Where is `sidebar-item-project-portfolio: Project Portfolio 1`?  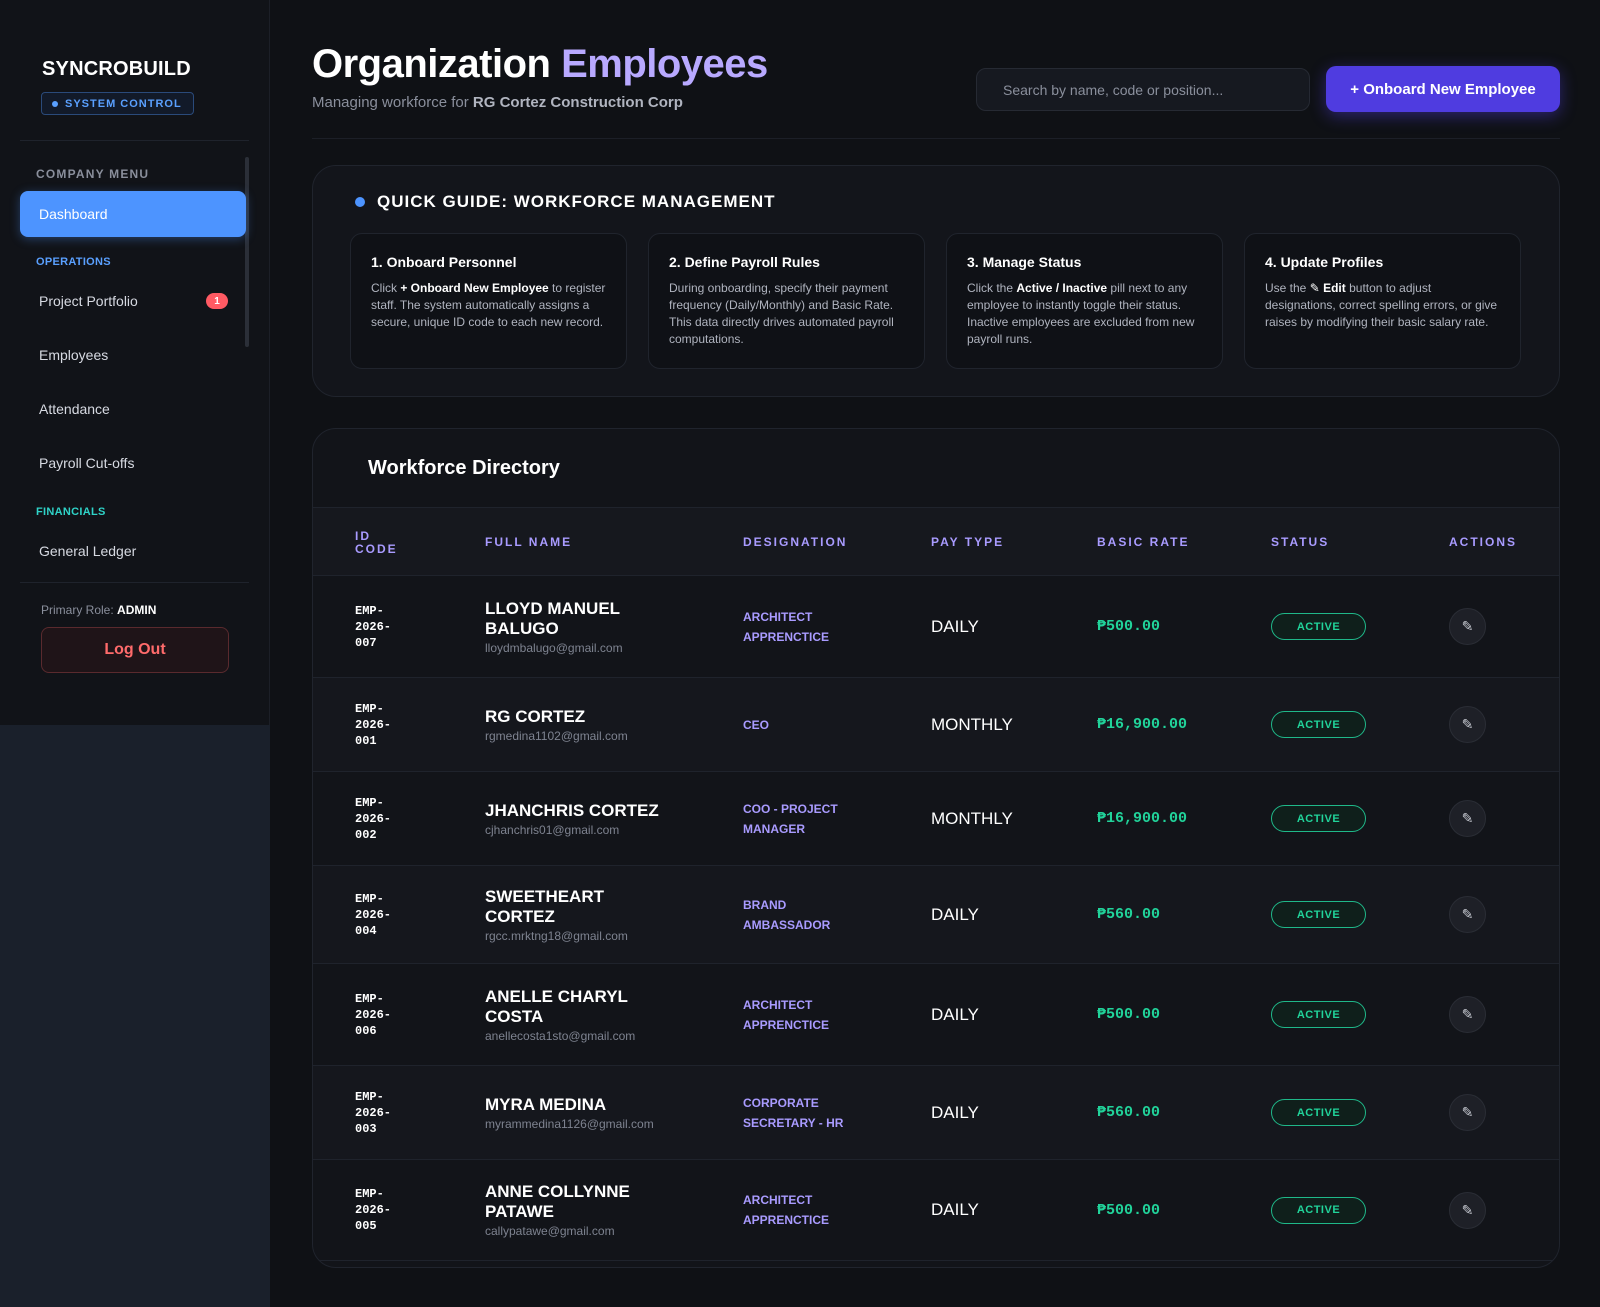 sidebar-item-project-portfolio: Project Portfolio 1 is located at coordinates (133, 301).